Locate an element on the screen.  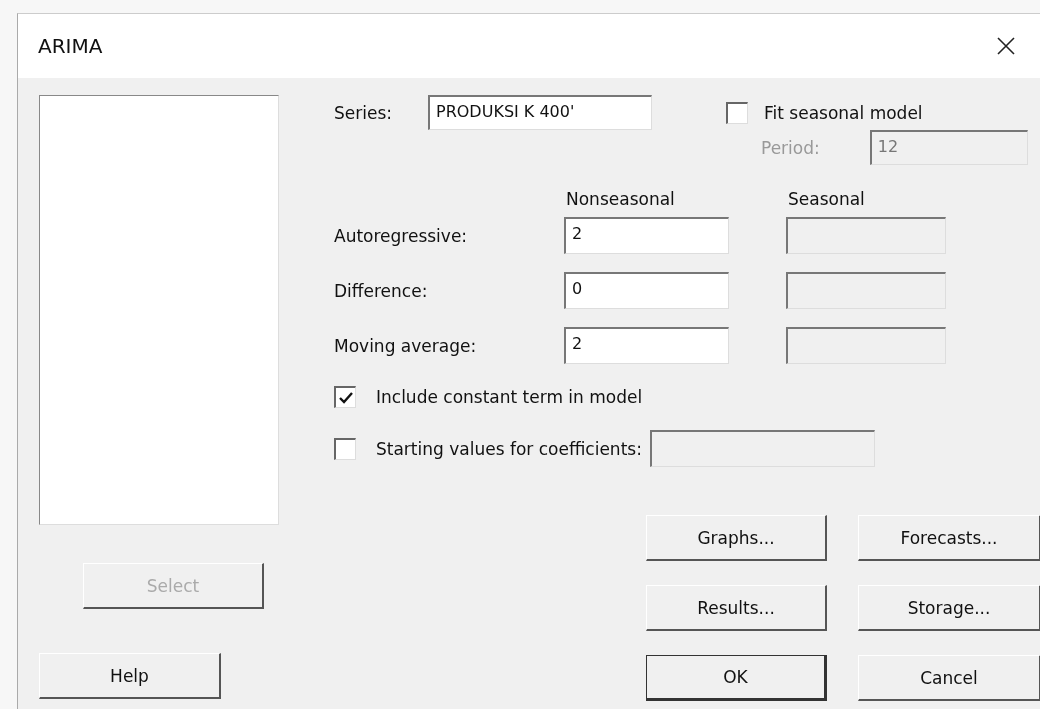
fit-seasonal-checkbox is located at coordinates (737, 112).